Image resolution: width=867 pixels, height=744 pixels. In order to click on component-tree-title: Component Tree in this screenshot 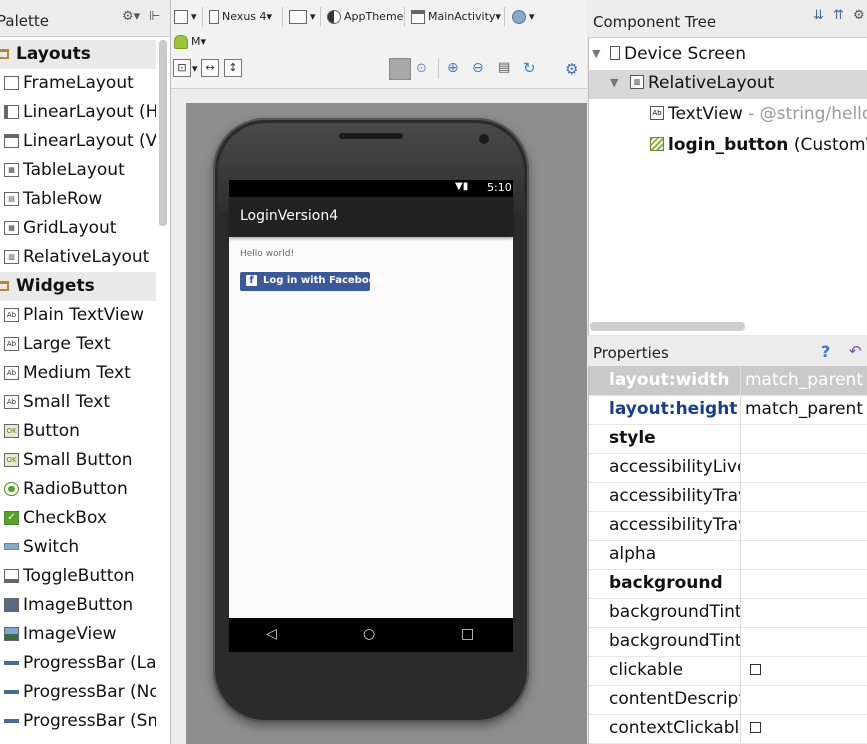, I will do `click(655, 22)`.